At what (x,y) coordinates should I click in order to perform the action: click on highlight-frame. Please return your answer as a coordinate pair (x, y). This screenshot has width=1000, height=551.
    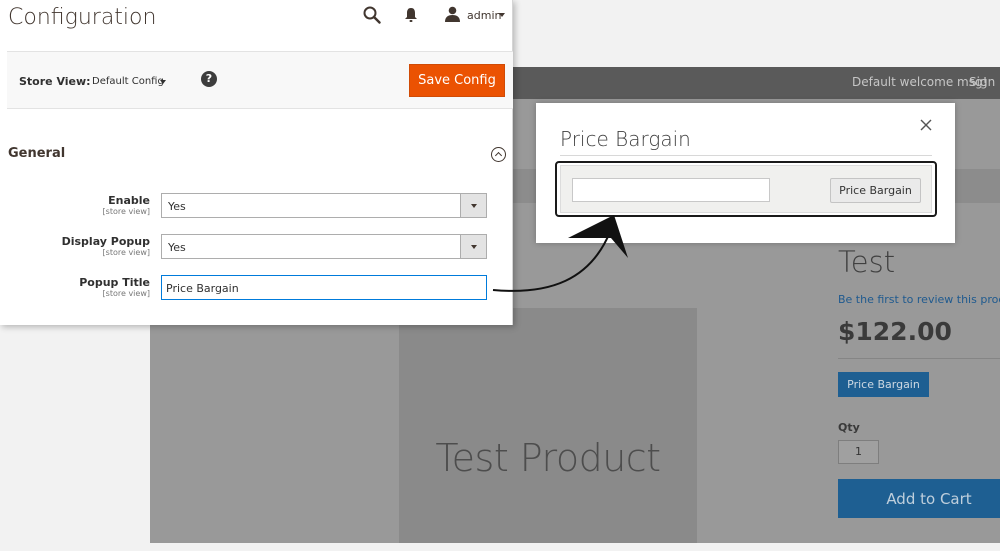
    Looking at the image, I should click on (746, 189).